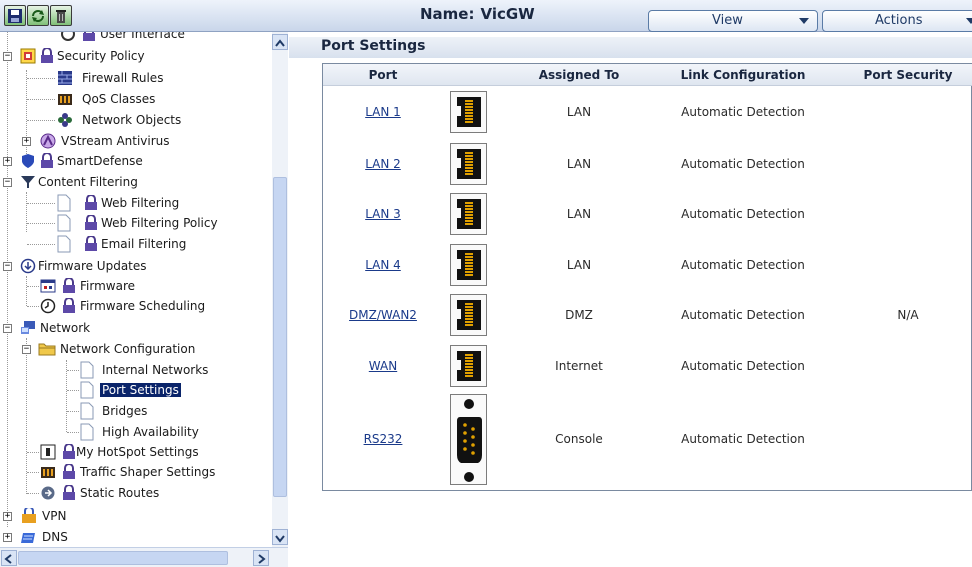  I want to click on scroll-up-button, so click(280, 42).